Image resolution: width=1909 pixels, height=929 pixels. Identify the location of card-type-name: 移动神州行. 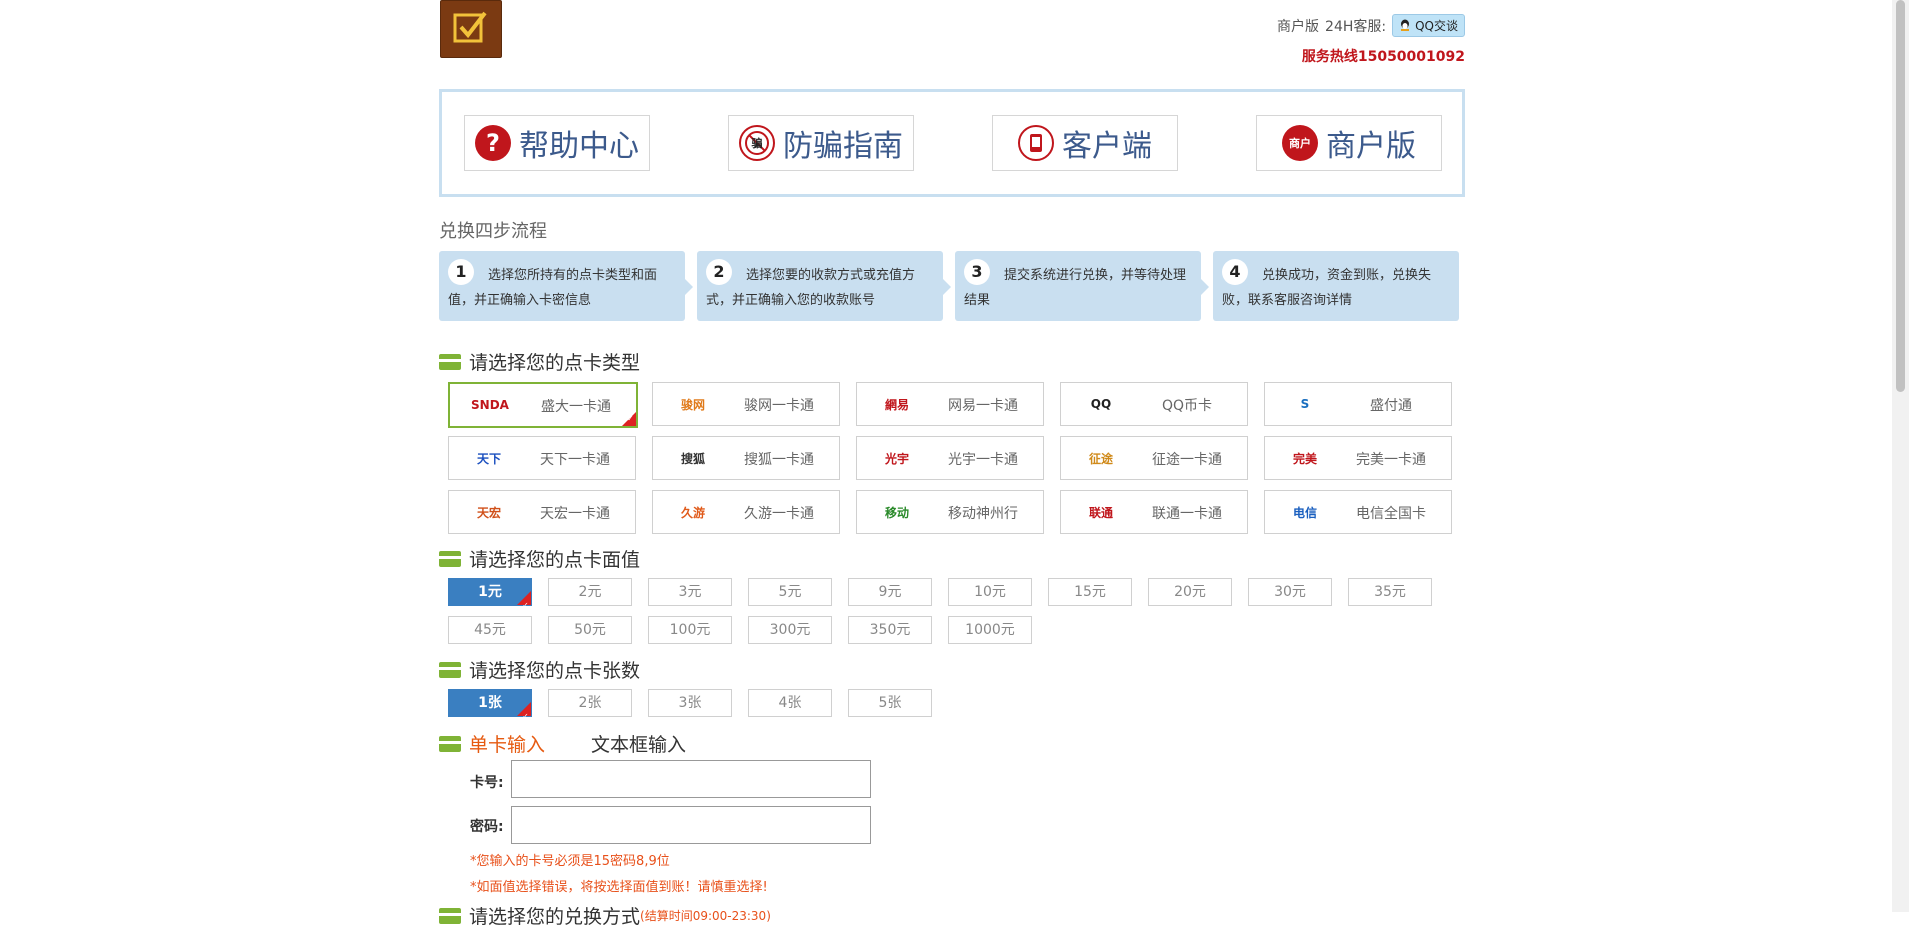
(983, 514).